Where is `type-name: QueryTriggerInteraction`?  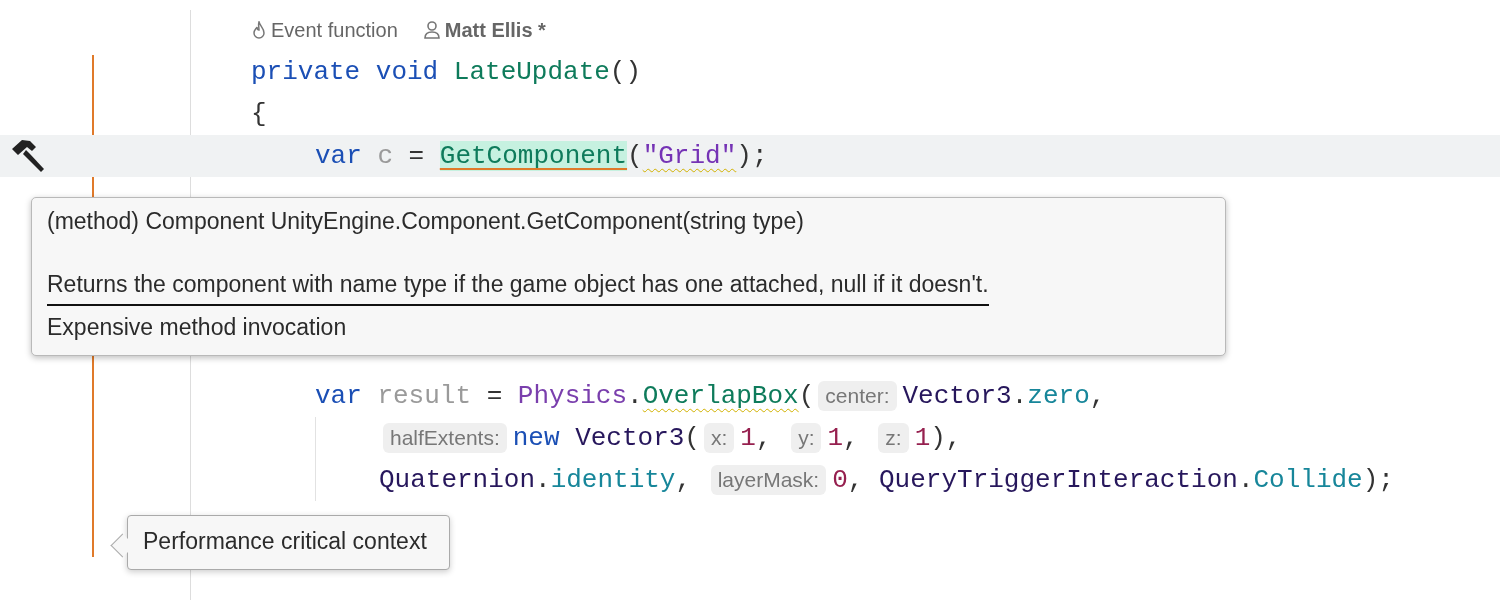 type-name: QueryTriggerInteraction is located at coordinates (1058, 480).